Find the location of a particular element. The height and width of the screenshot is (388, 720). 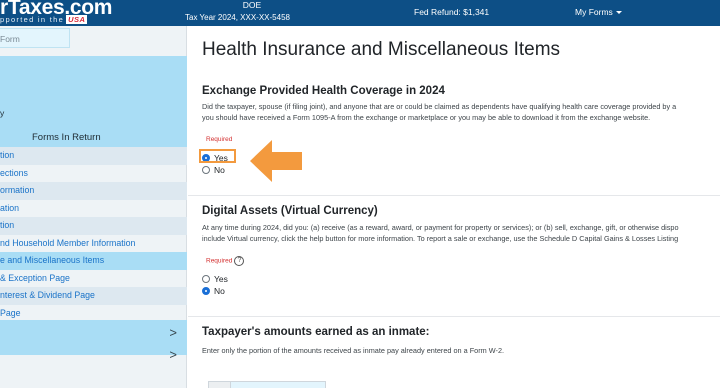

digital-yes-radio: Yes is located at coordinates (215, 279).